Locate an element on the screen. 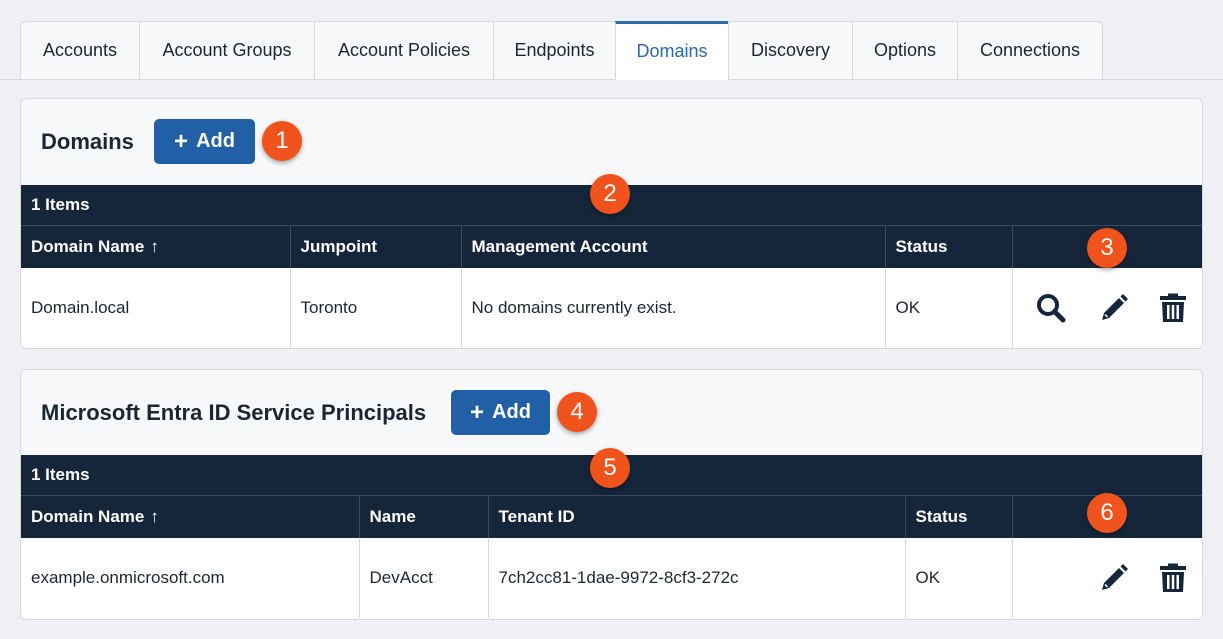  tab-connections: Connections is located at coordinates (1030, 50).